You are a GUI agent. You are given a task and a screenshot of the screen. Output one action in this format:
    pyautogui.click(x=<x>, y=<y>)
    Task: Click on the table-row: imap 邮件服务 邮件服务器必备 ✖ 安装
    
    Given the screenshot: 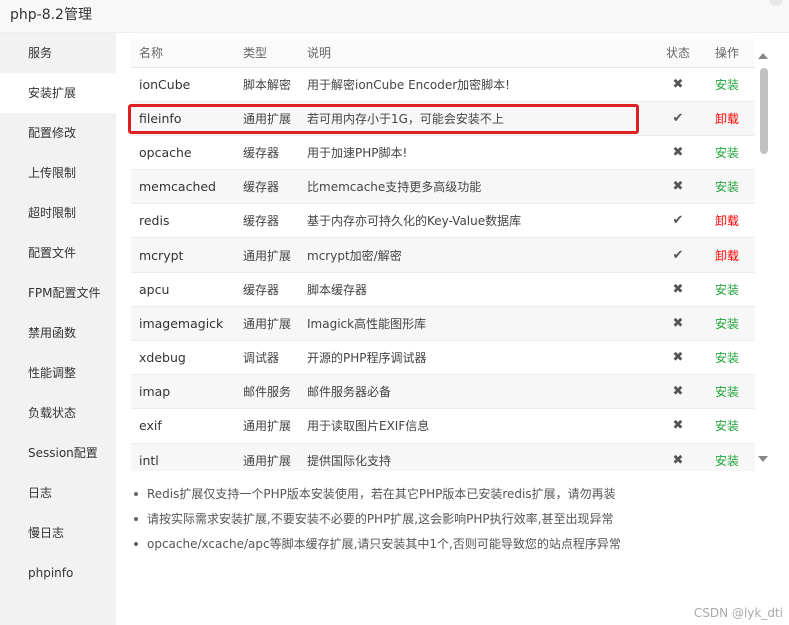 What is the action you would take?
    pyautogui.click(x=443, y=392)
    